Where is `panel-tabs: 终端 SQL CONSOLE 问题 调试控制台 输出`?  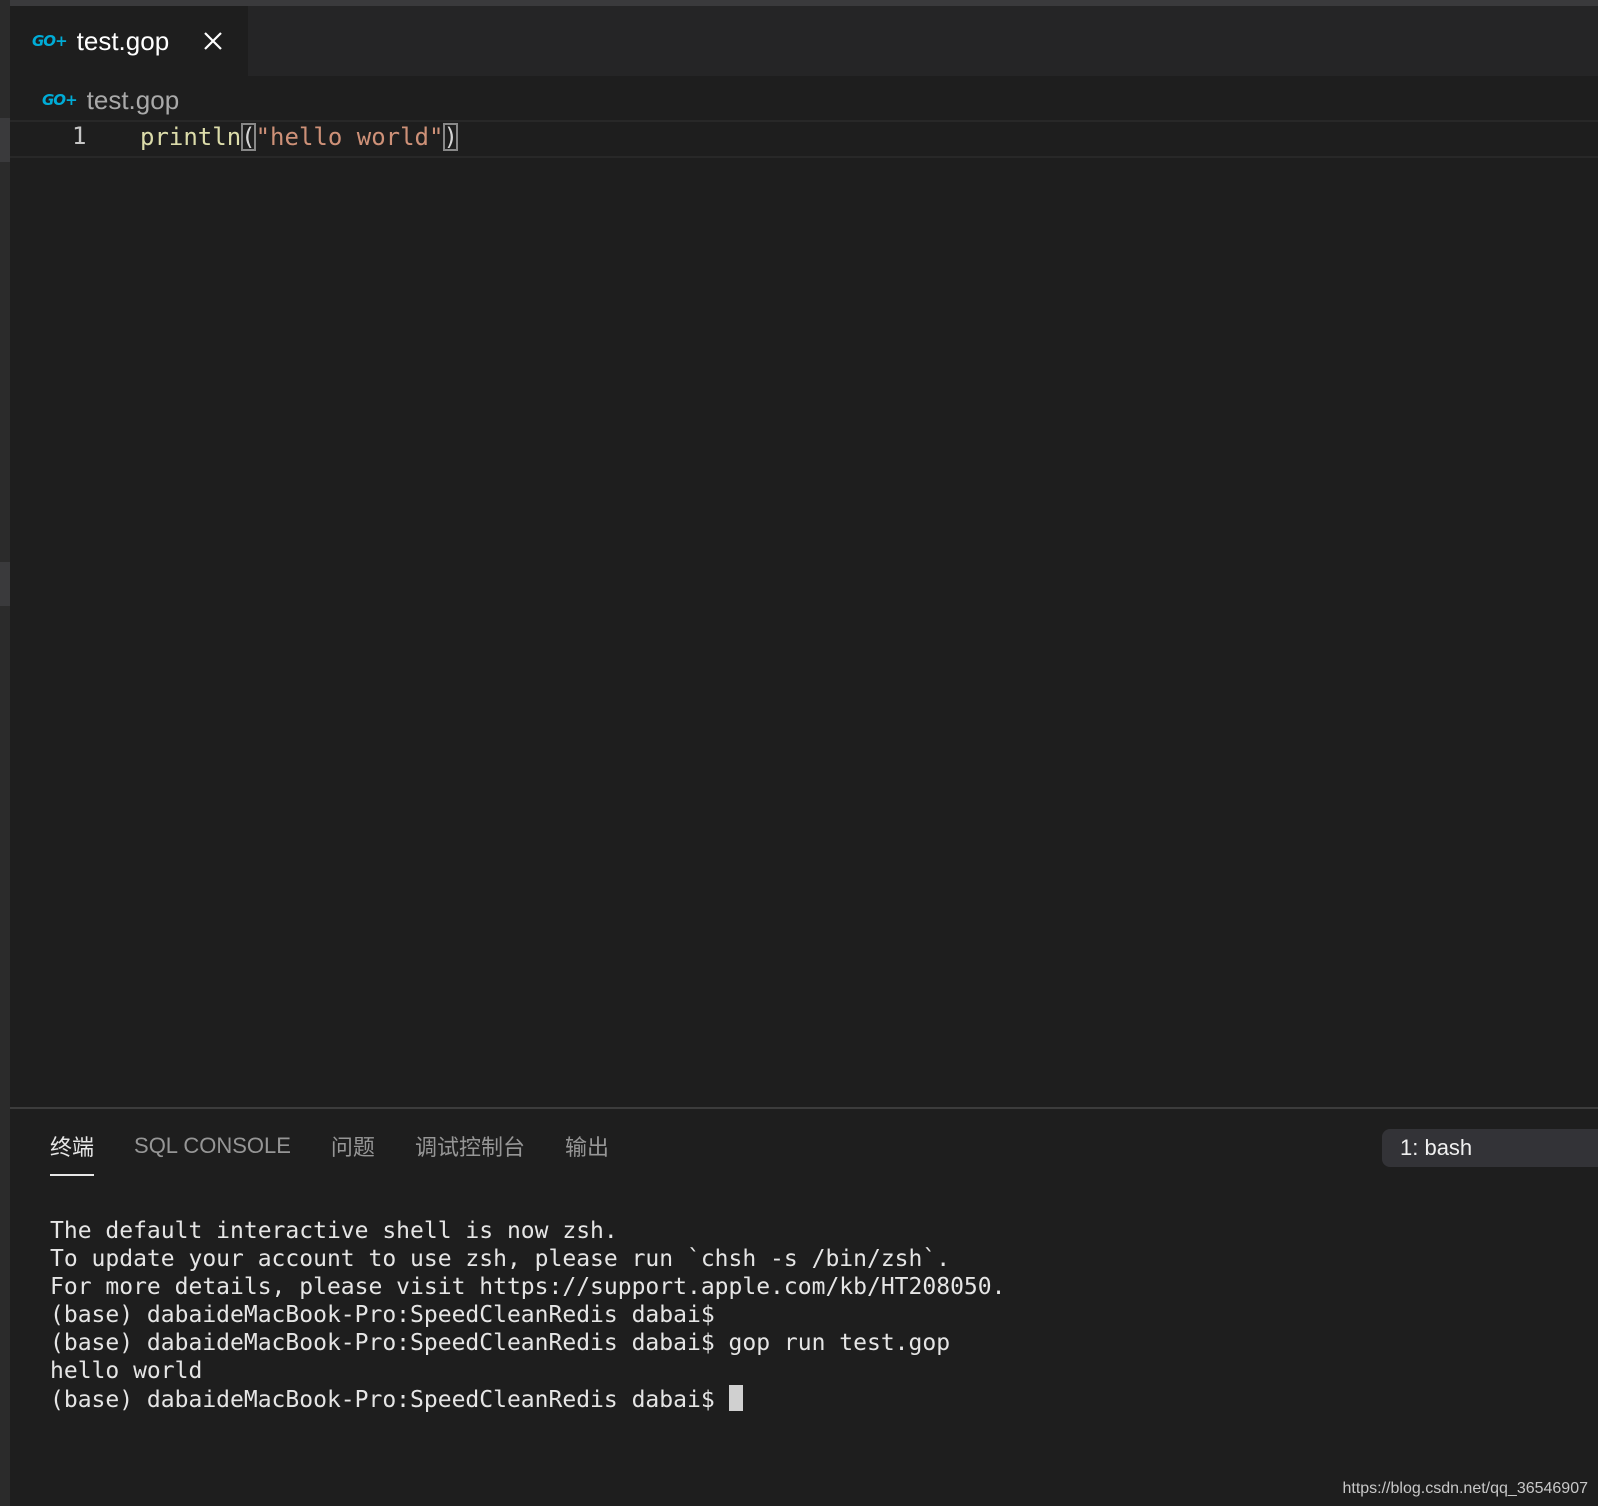 panel-tabs: 终端 SQL CONSOLE 问题 调试控制台 输出 is located at coordinates (349, 1151).